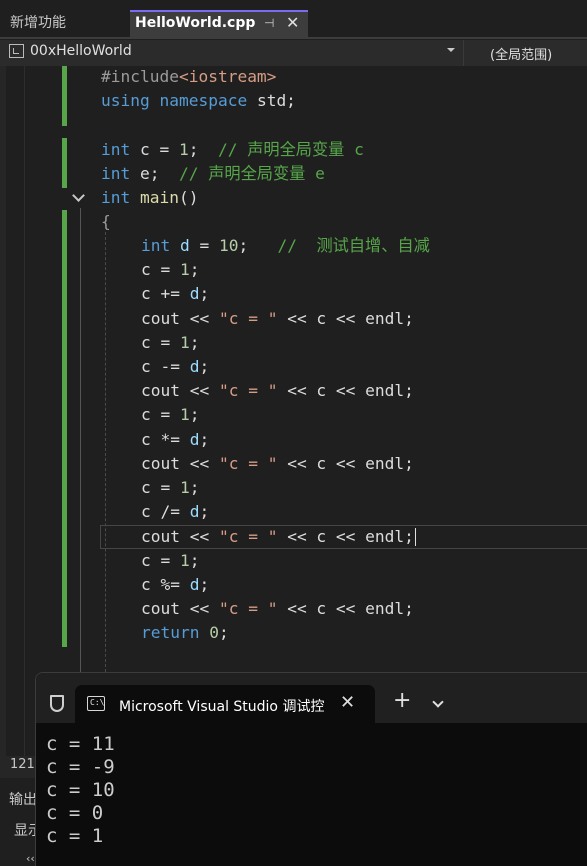  I want to click on navigation-bar: 00xHelloWorld (全局范围), so click(293, 53).